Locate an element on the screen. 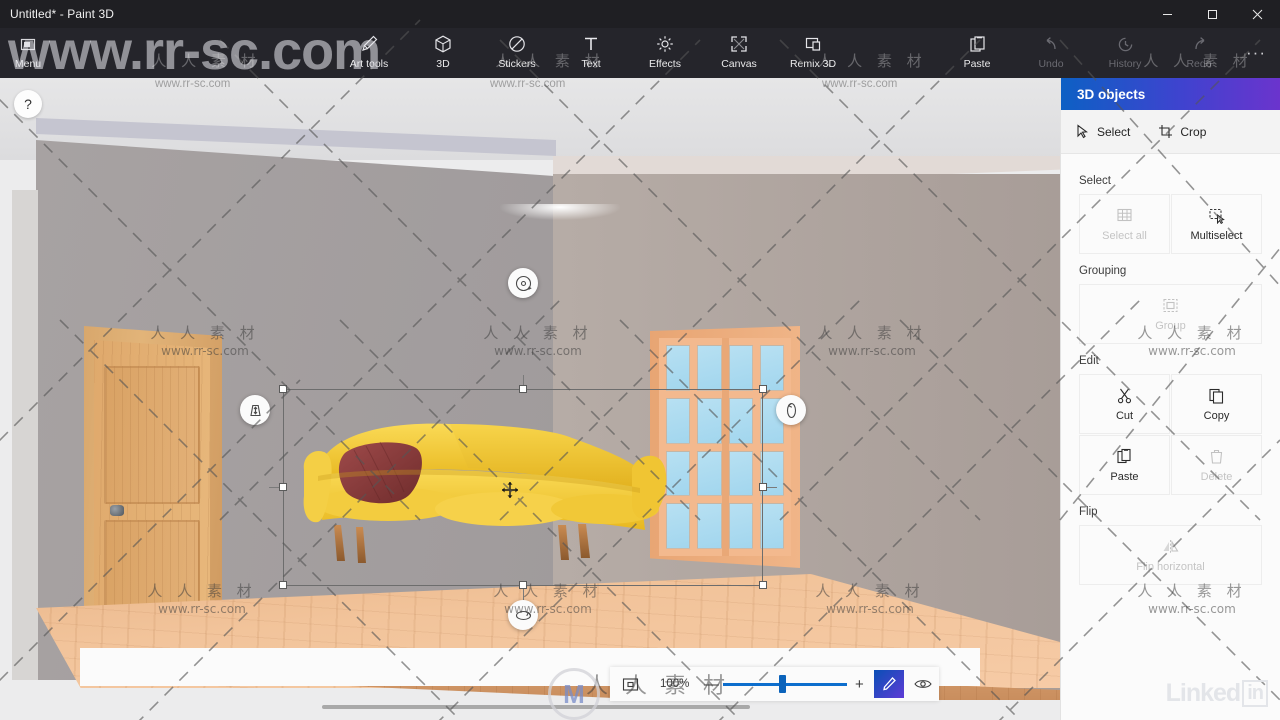 Image resolution: width=1280 pixels, height=720 pixels. zoom-in-button: + is located at coordinates (859, 684).